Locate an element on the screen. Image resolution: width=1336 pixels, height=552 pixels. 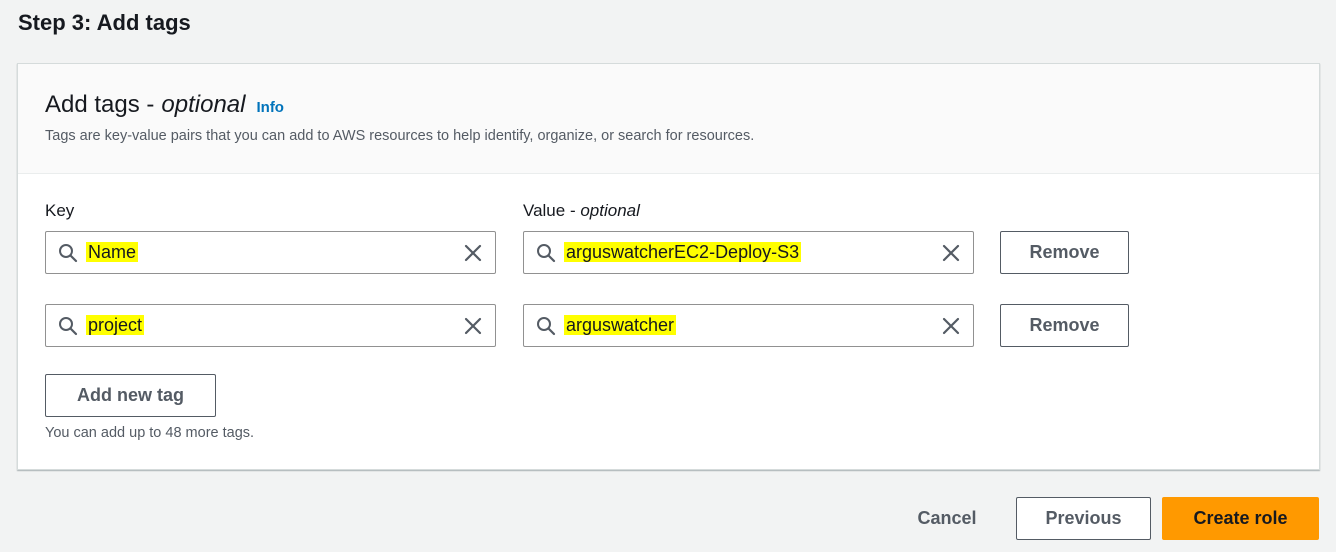
tag-limit-hint: You can add up to 48 more tags. is located at coordinates (150, 433).